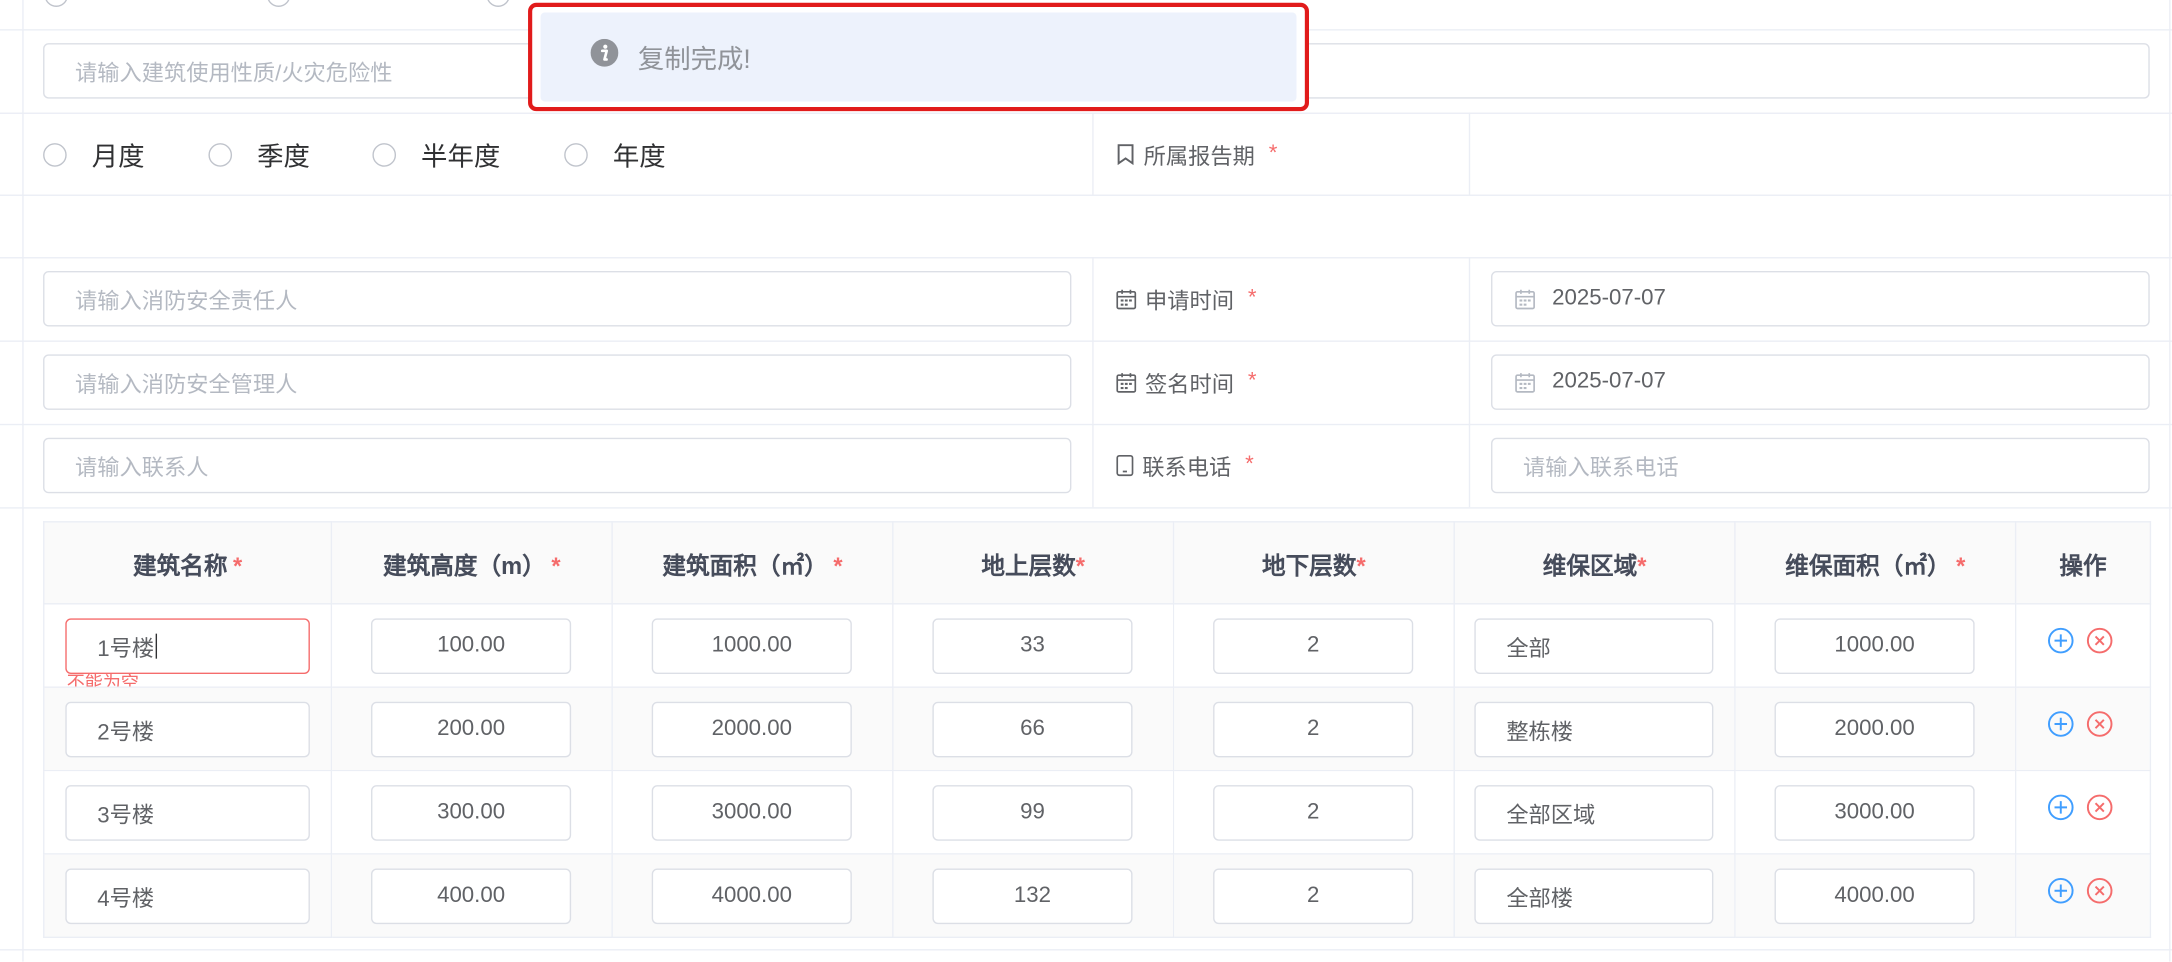 Image resolution: width=2172 pixels, height=962 pixels. What do you see at coordinates (639, 157) in the screenshot?
I see `radio-label: 年度` at bounding box center [639, 157].